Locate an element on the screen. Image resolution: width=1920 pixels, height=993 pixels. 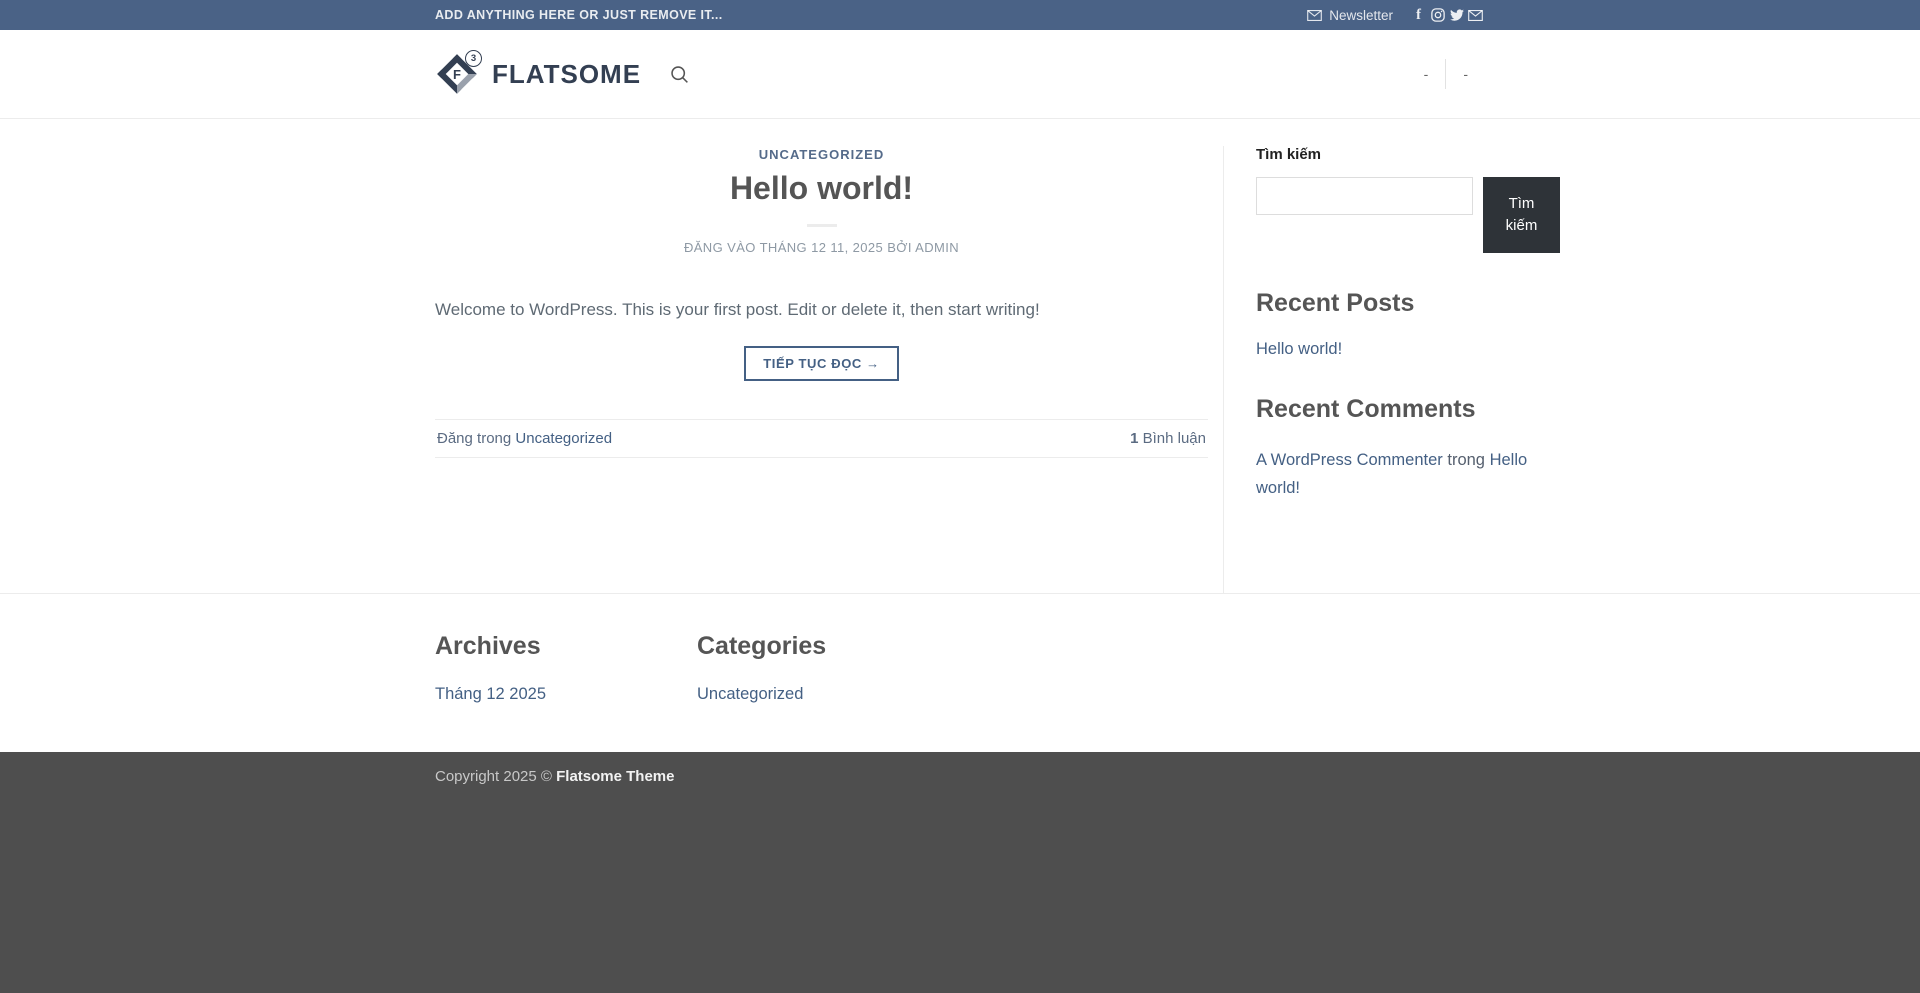
nav-item-1: - is located at coordinates (1426, 74).